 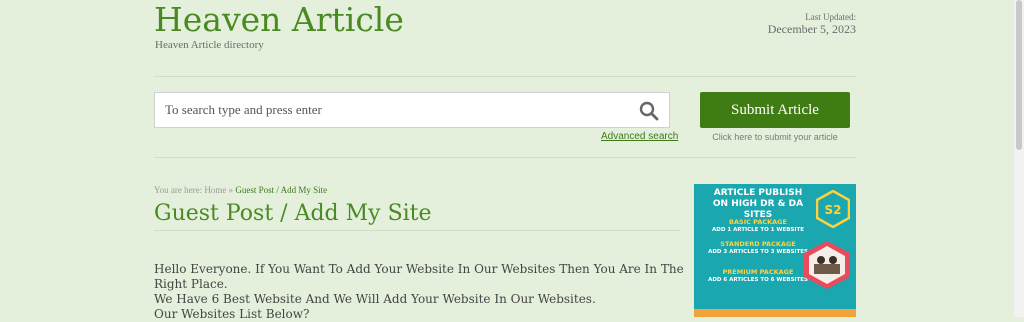 I want to click on search-input, so click(x=400, y=110).